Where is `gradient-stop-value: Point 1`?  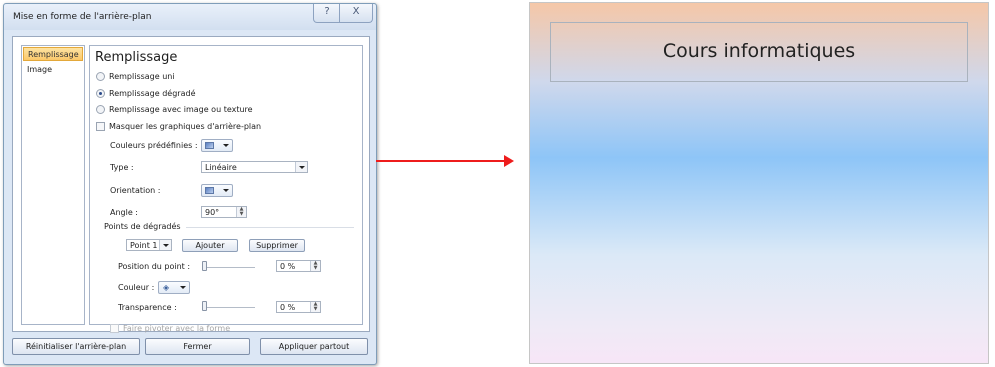 gradient-stop-value: Point 1 is located at coordinates (144, 245).